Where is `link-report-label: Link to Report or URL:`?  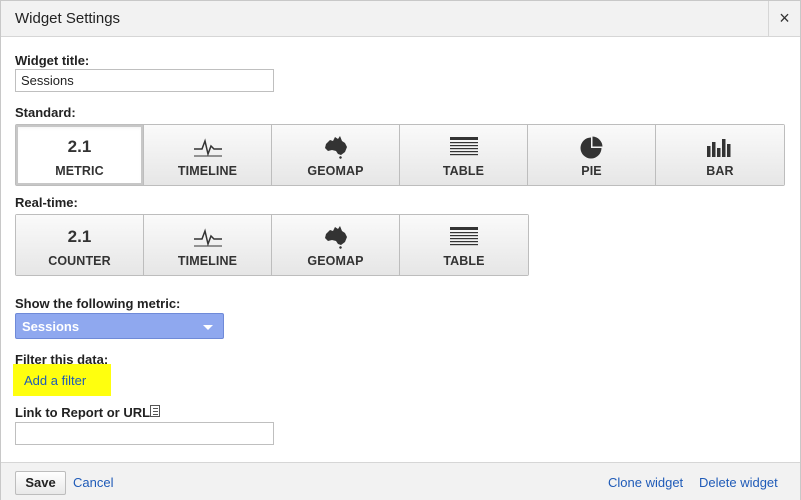
link-report-label: Link to Report or URL: is located at coordinates (85, 412).